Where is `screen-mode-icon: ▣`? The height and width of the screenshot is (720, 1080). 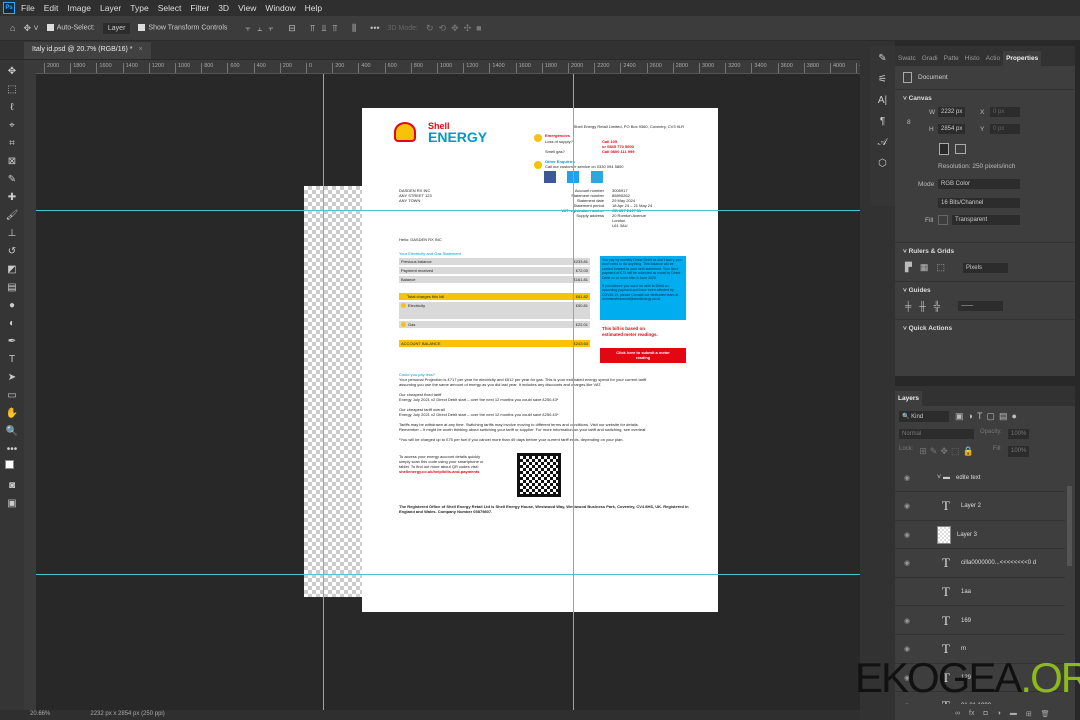 screen-mode-icon: ▣ is located at coordinates (12, 503).